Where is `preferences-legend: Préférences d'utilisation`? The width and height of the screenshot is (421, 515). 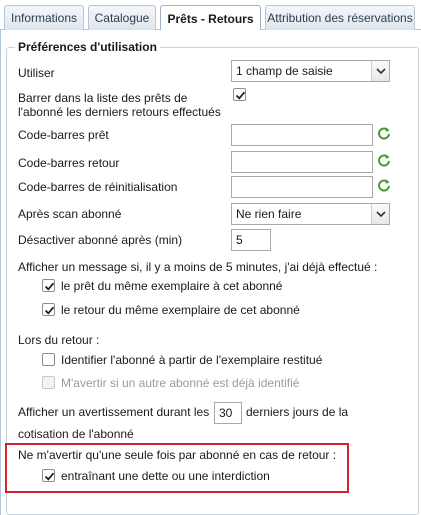
preferences-legend: Préférences d'utilisation is located at coordinates (87, 47).